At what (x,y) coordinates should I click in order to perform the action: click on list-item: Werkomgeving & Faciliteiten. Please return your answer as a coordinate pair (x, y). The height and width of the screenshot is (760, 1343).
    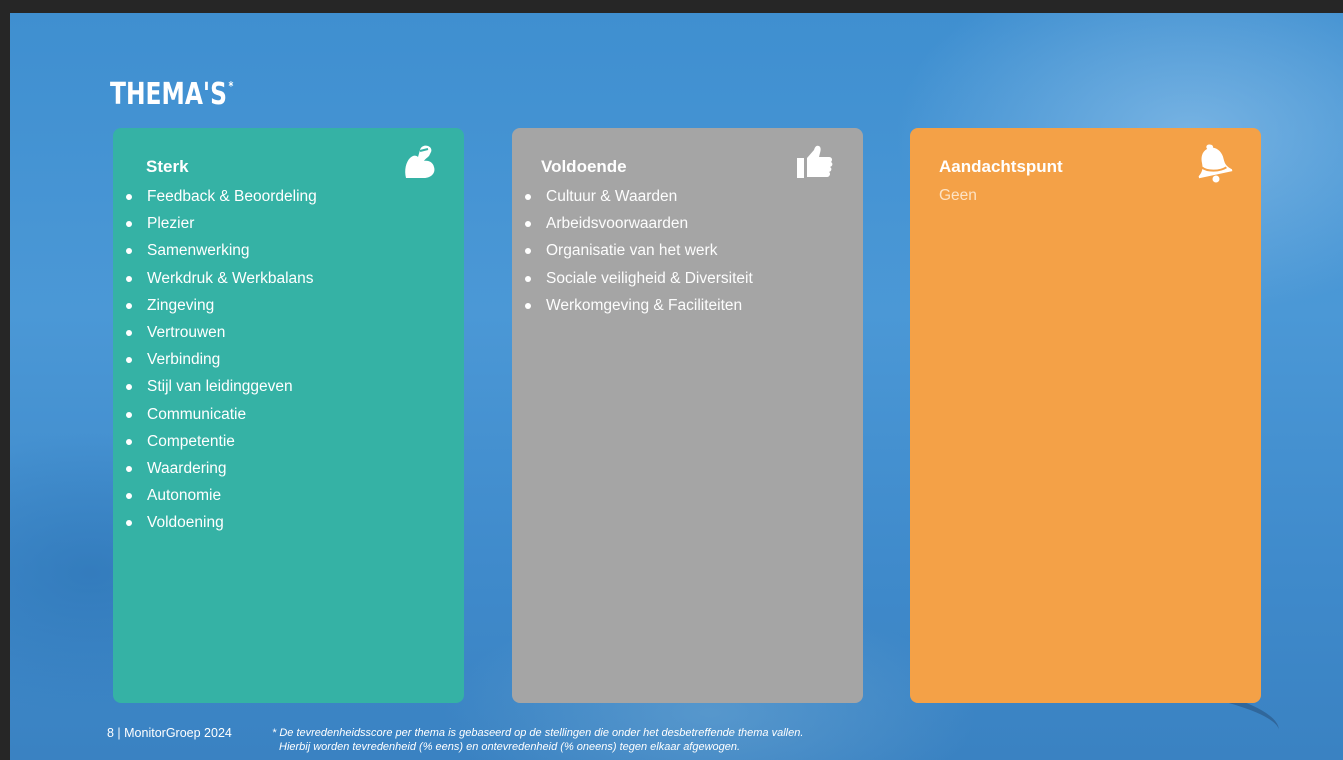
    Looking at the image, I should click on (636, 305).